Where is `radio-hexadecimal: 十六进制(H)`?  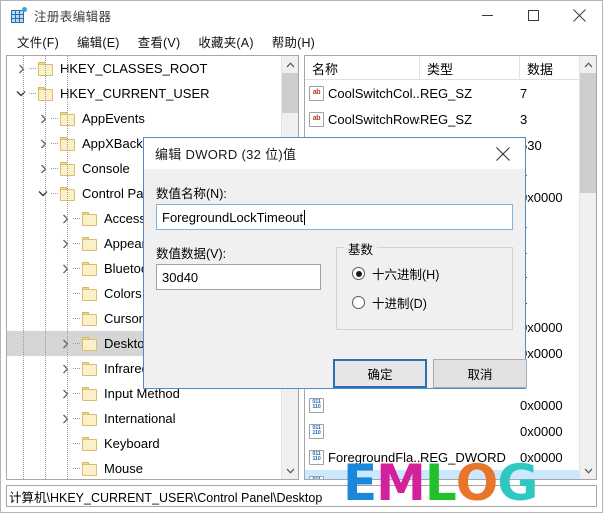
radio-hexadecimal: 十六进制(H) is located at coordinates (395, 273).